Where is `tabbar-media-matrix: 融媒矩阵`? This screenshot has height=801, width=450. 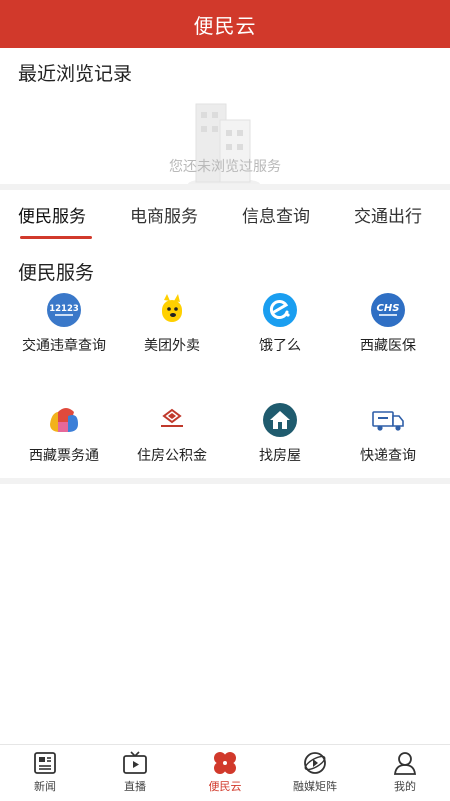 tabbar-media-matrix: 融媒矩阵 is located at coordinates (315, 773).